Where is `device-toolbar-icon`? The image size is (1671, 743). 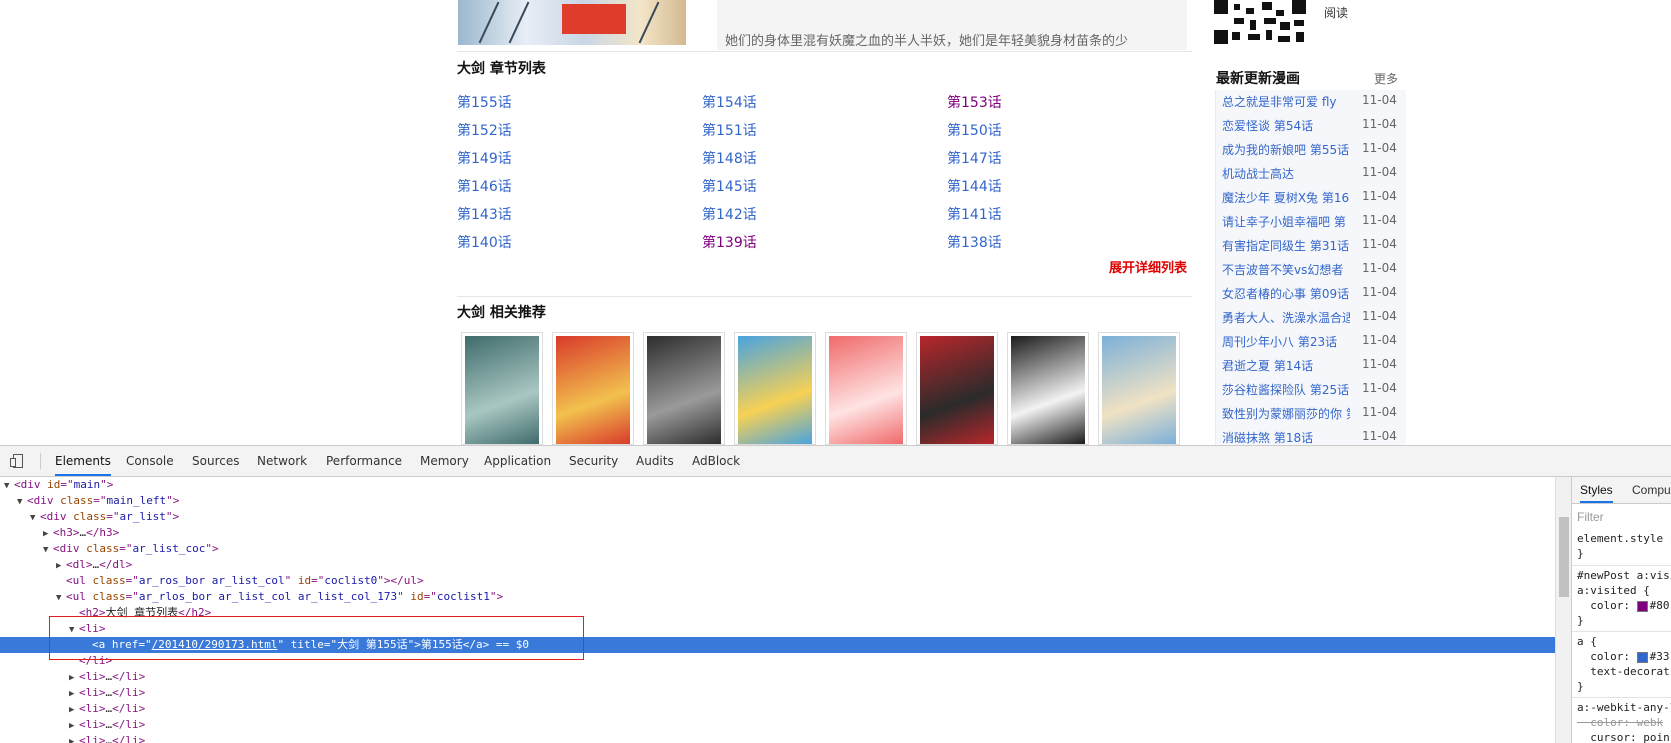
device-toolbar-icon is located at coordinates (17, 461).